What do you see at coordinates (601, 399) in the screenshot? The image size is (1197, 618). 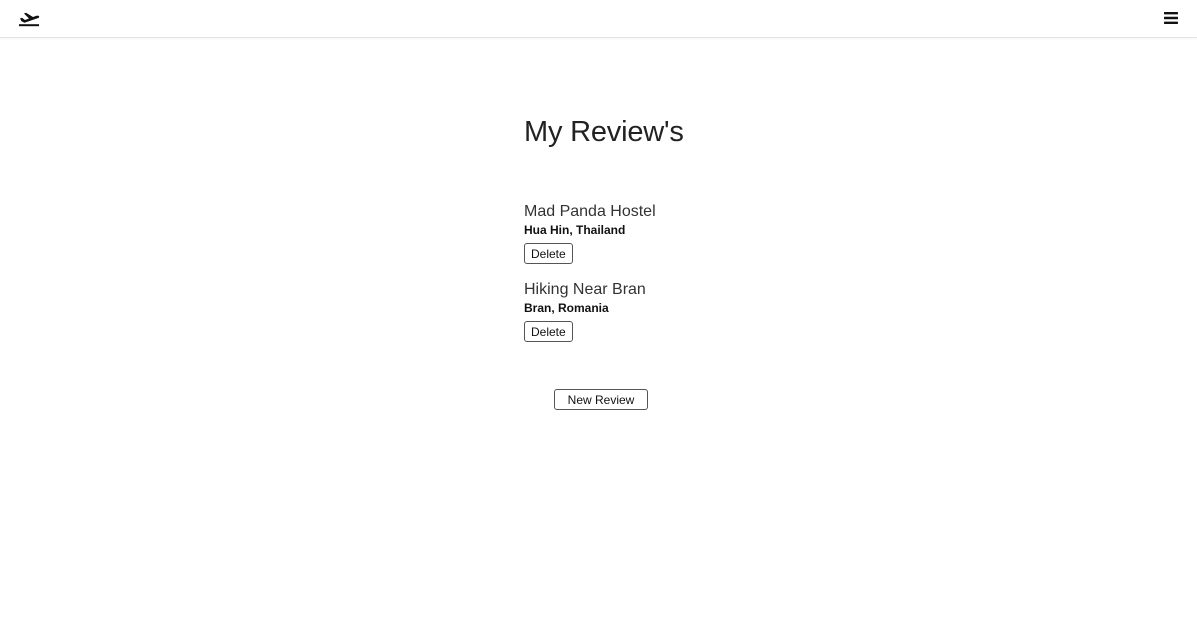 I see `new-review-button: New Review` at bounding box center [601, 399].